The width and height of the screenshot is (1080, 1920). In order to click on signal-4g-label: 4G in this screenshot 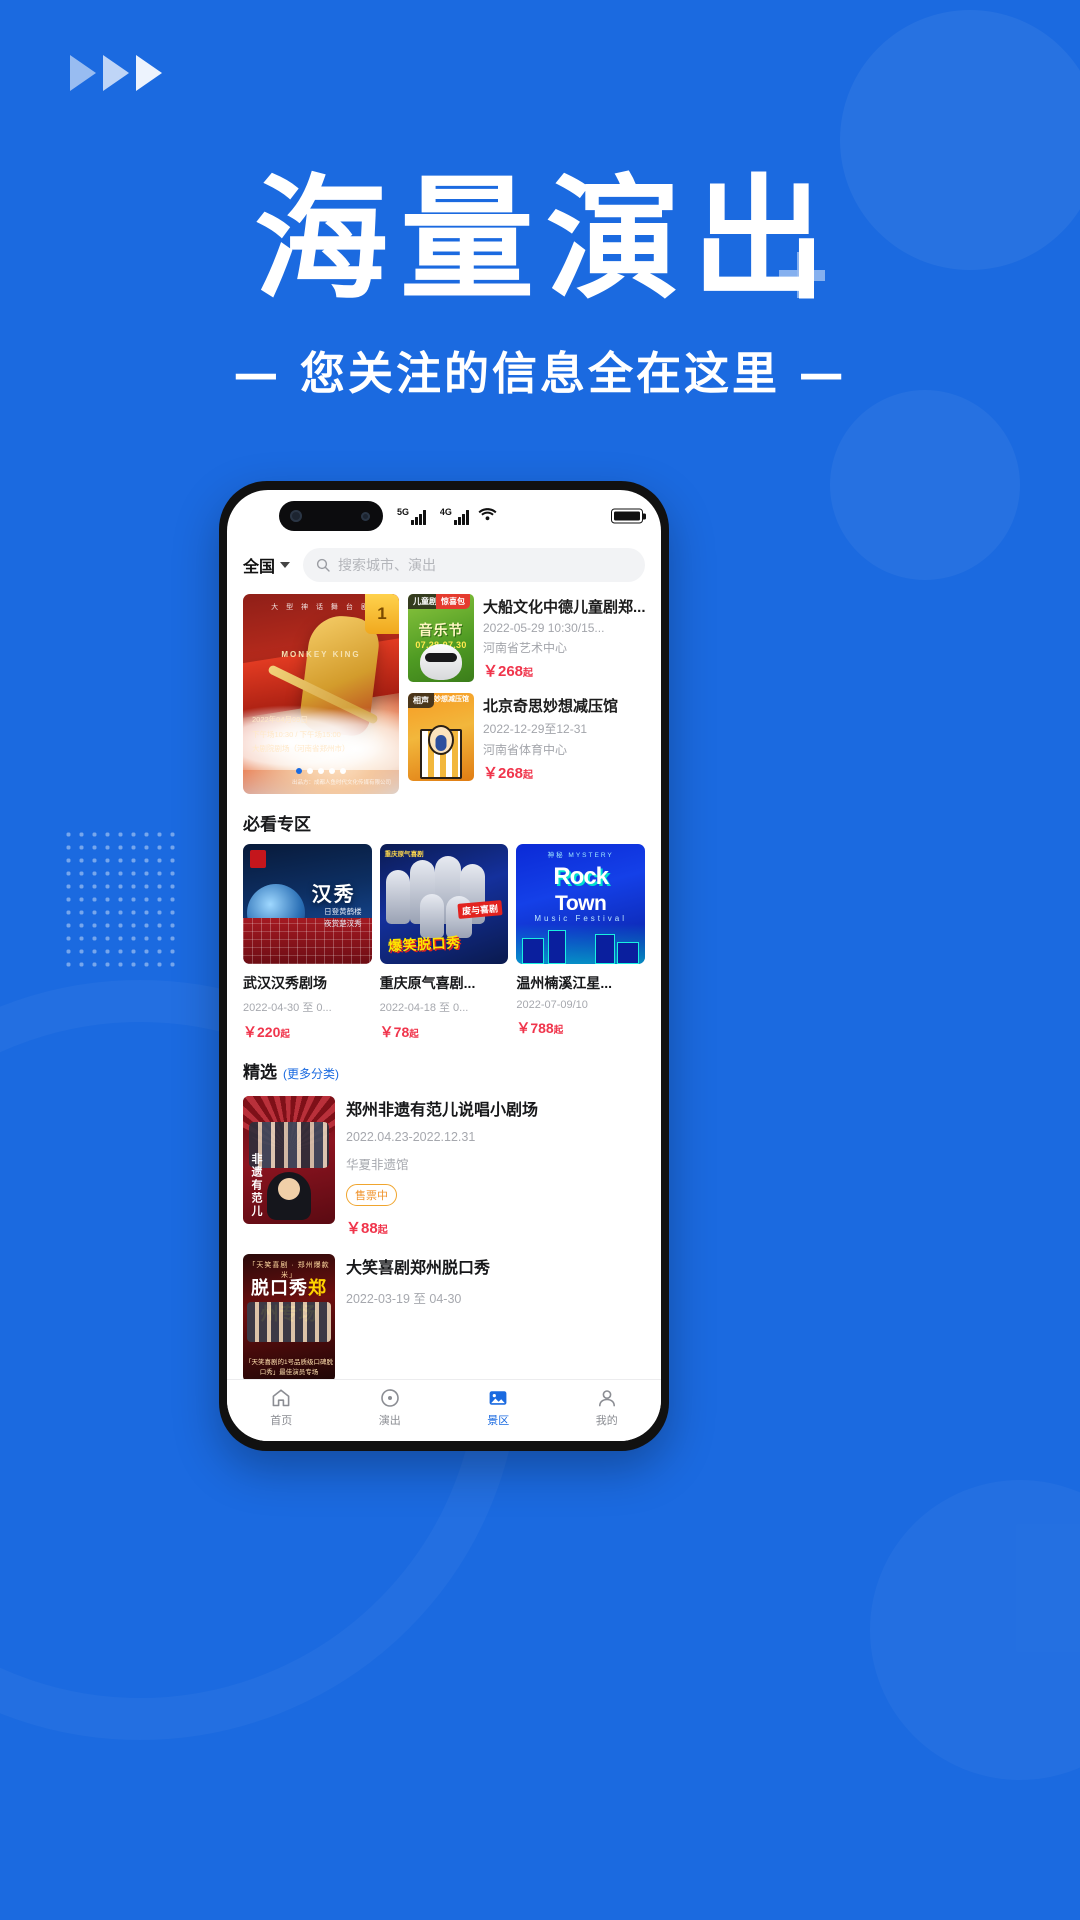, I will do `click(445, 511)`.